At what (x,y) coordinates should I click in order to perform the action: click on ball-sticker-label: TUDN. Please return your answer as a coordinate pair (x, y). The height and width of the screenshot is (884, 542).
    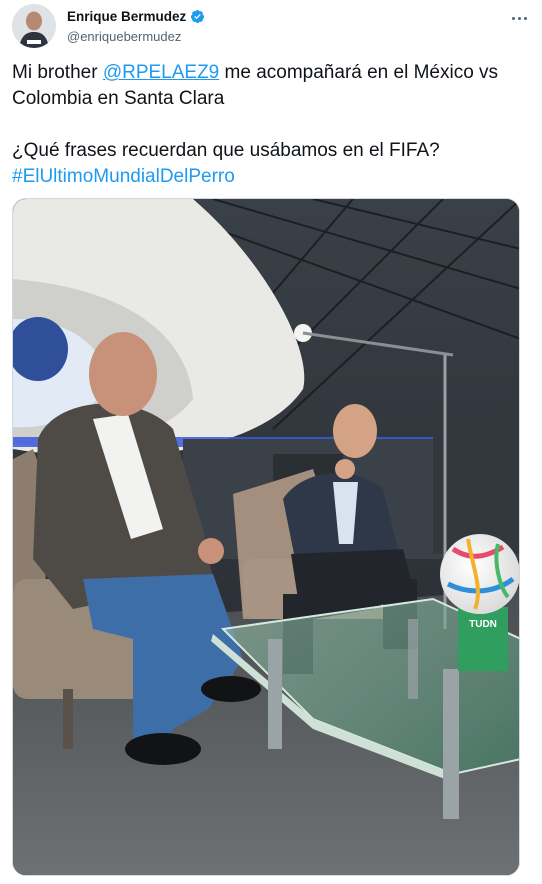
    Looking at the image, I should click on (483, 624).